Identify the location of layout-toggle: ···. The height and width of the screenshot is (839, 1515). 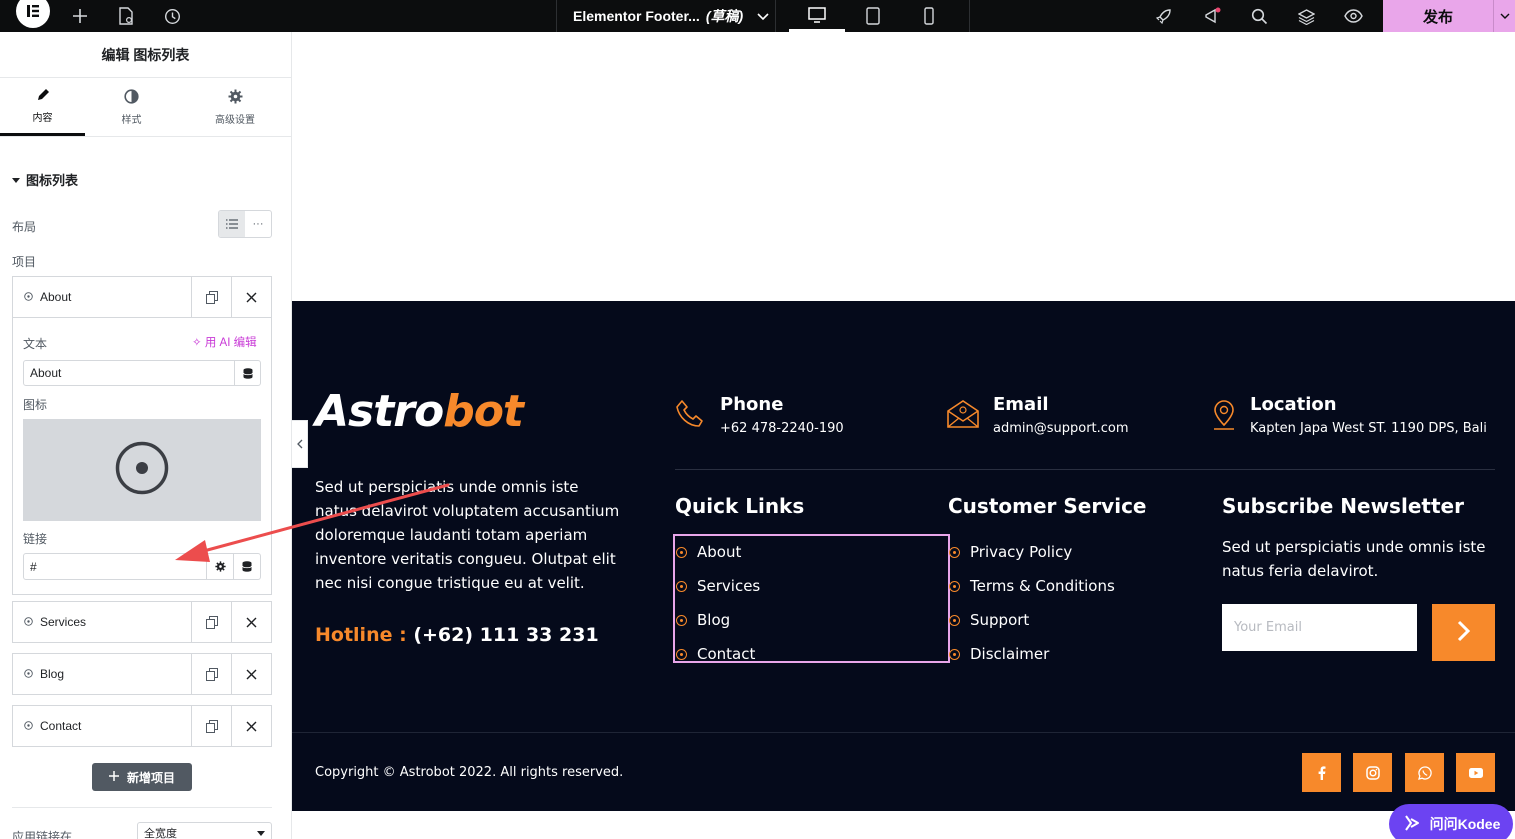
(245, 224).